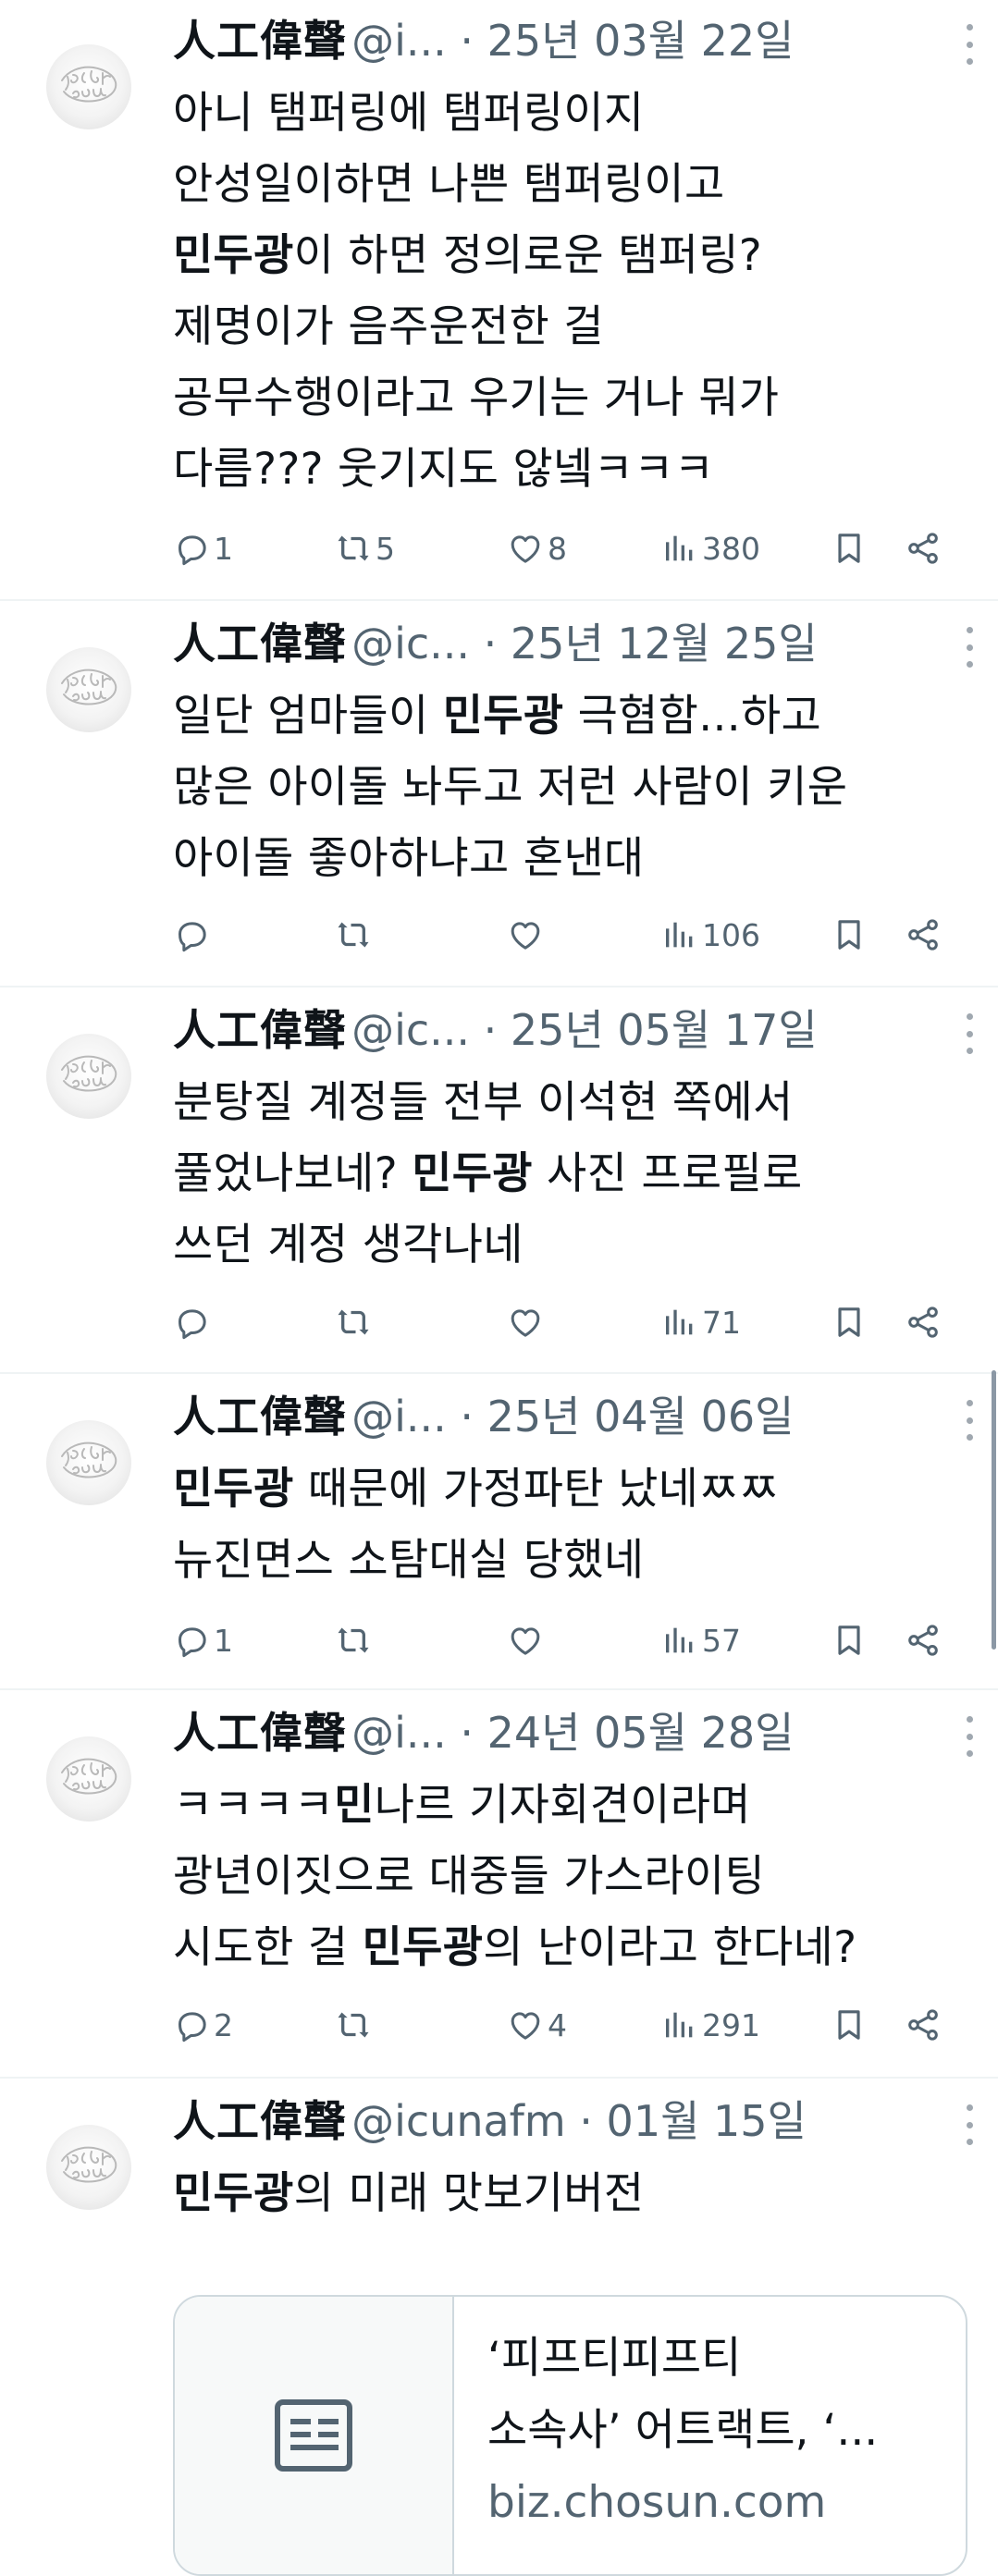  I want to click on tweet-date: 01월 15일, so click(707, 2121).